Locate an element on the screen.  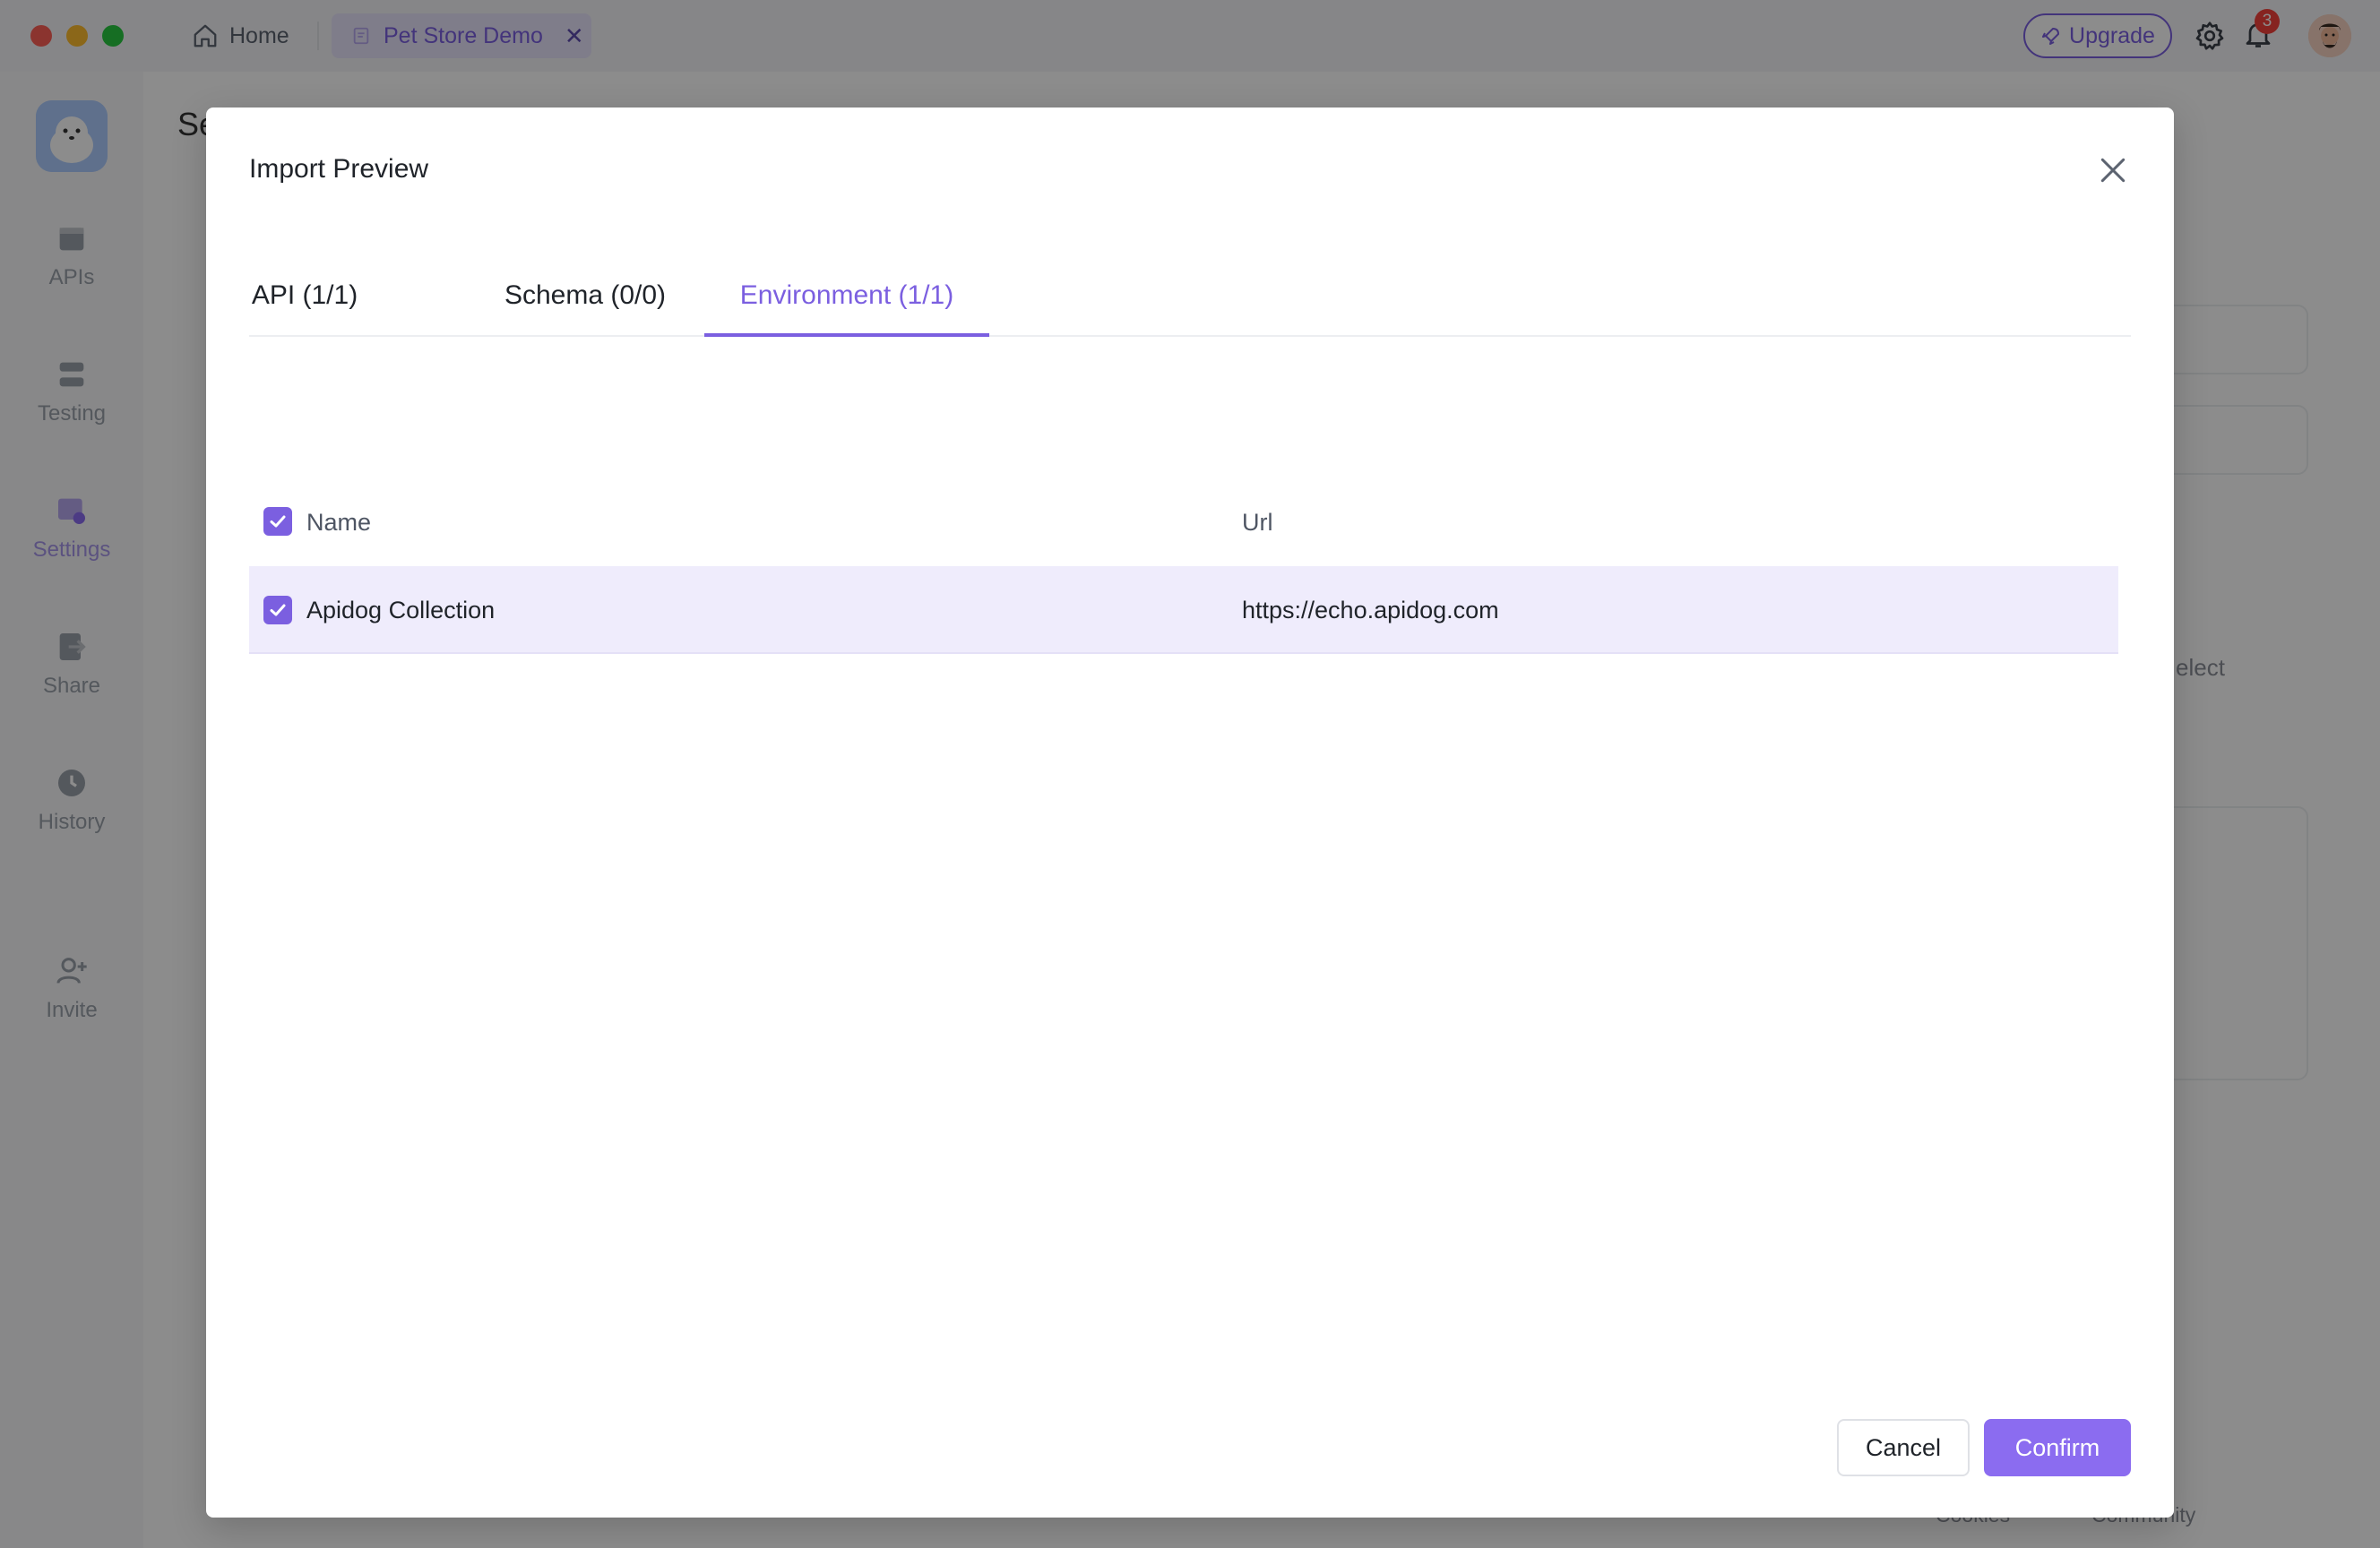
tab-bar: API (1/1) Schema (0/0) Environment (1/1) is located at coordinates (1190, 297).